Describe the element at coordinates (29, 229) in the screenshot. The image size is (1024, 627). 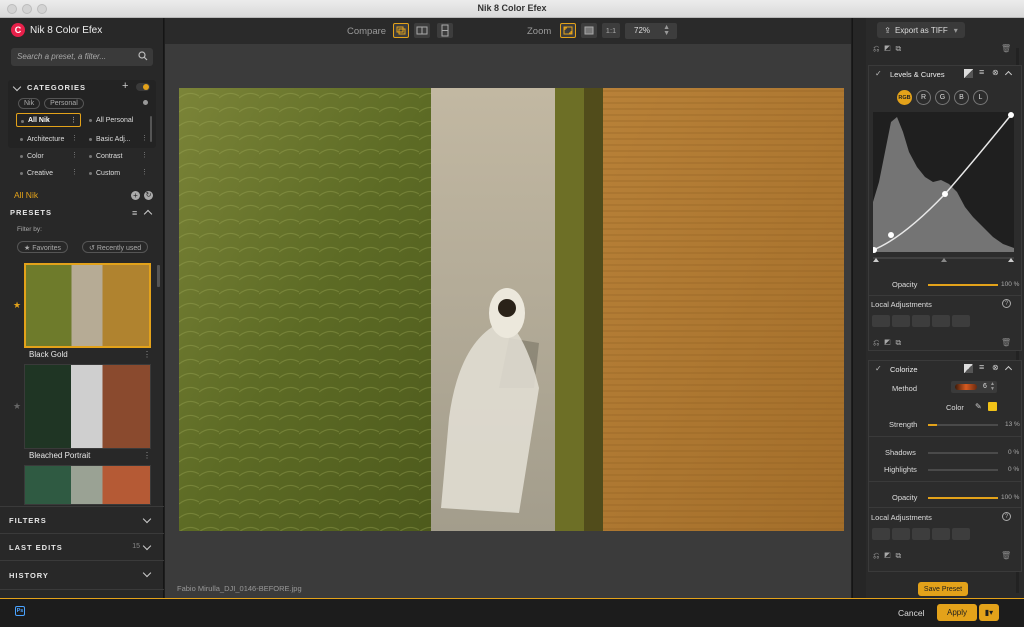
I see `filter-by-label: Filter by:` at that location.